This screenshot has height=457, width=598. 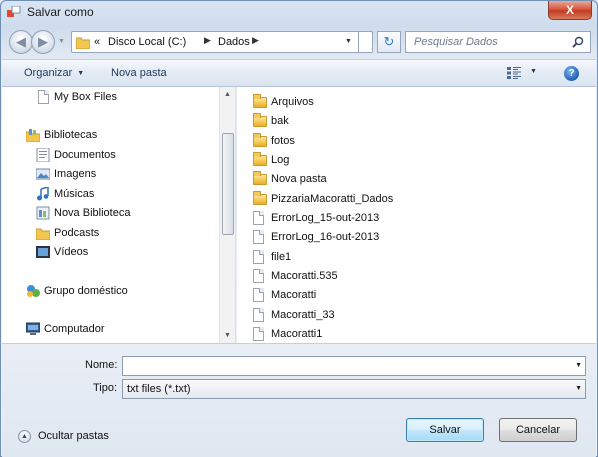 I want to click on back-button: ◀, so click(x=21, y=42).